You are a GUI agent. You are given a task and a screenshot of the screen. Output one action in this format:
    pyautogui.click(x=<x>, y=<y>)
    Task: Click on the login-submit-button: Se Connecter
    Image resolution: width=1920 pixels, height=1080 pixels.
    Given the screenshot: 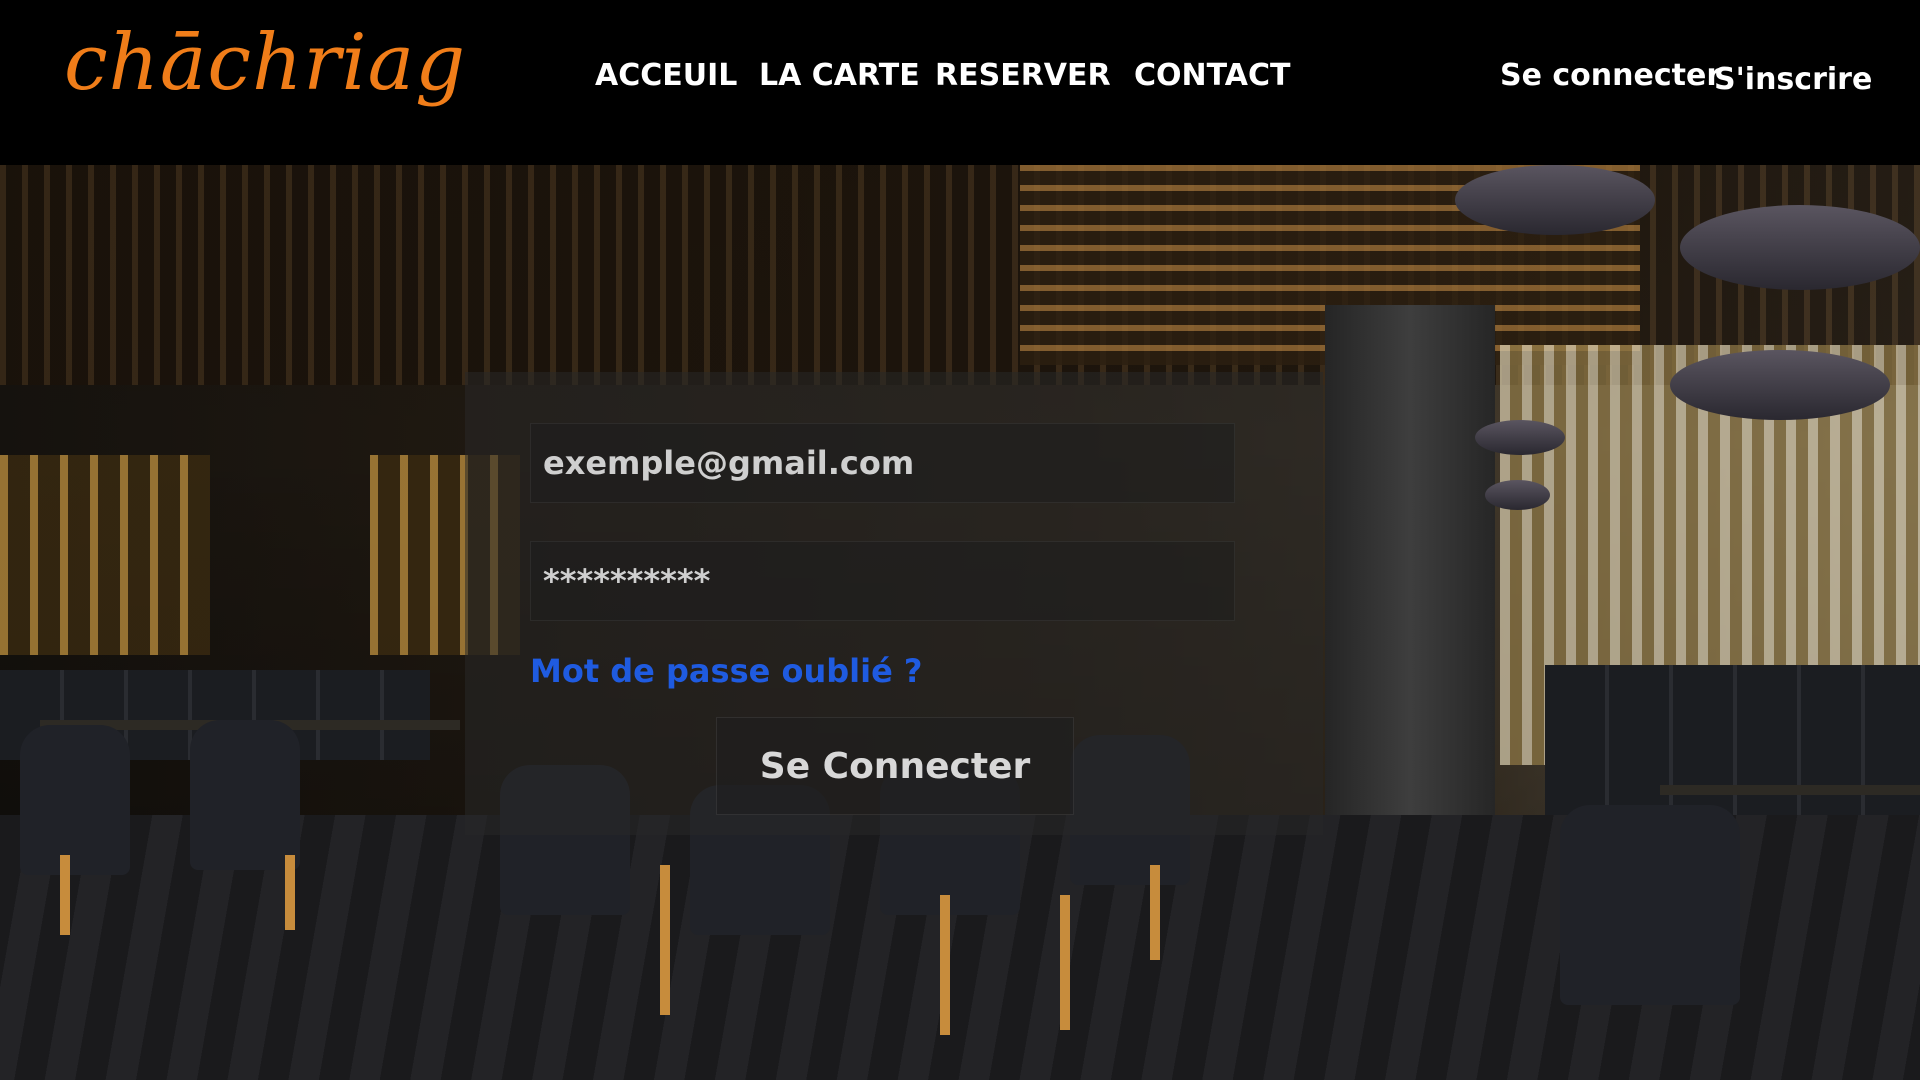 What is the action you would take?
    pyautogui.click(x=895, y=766)
    